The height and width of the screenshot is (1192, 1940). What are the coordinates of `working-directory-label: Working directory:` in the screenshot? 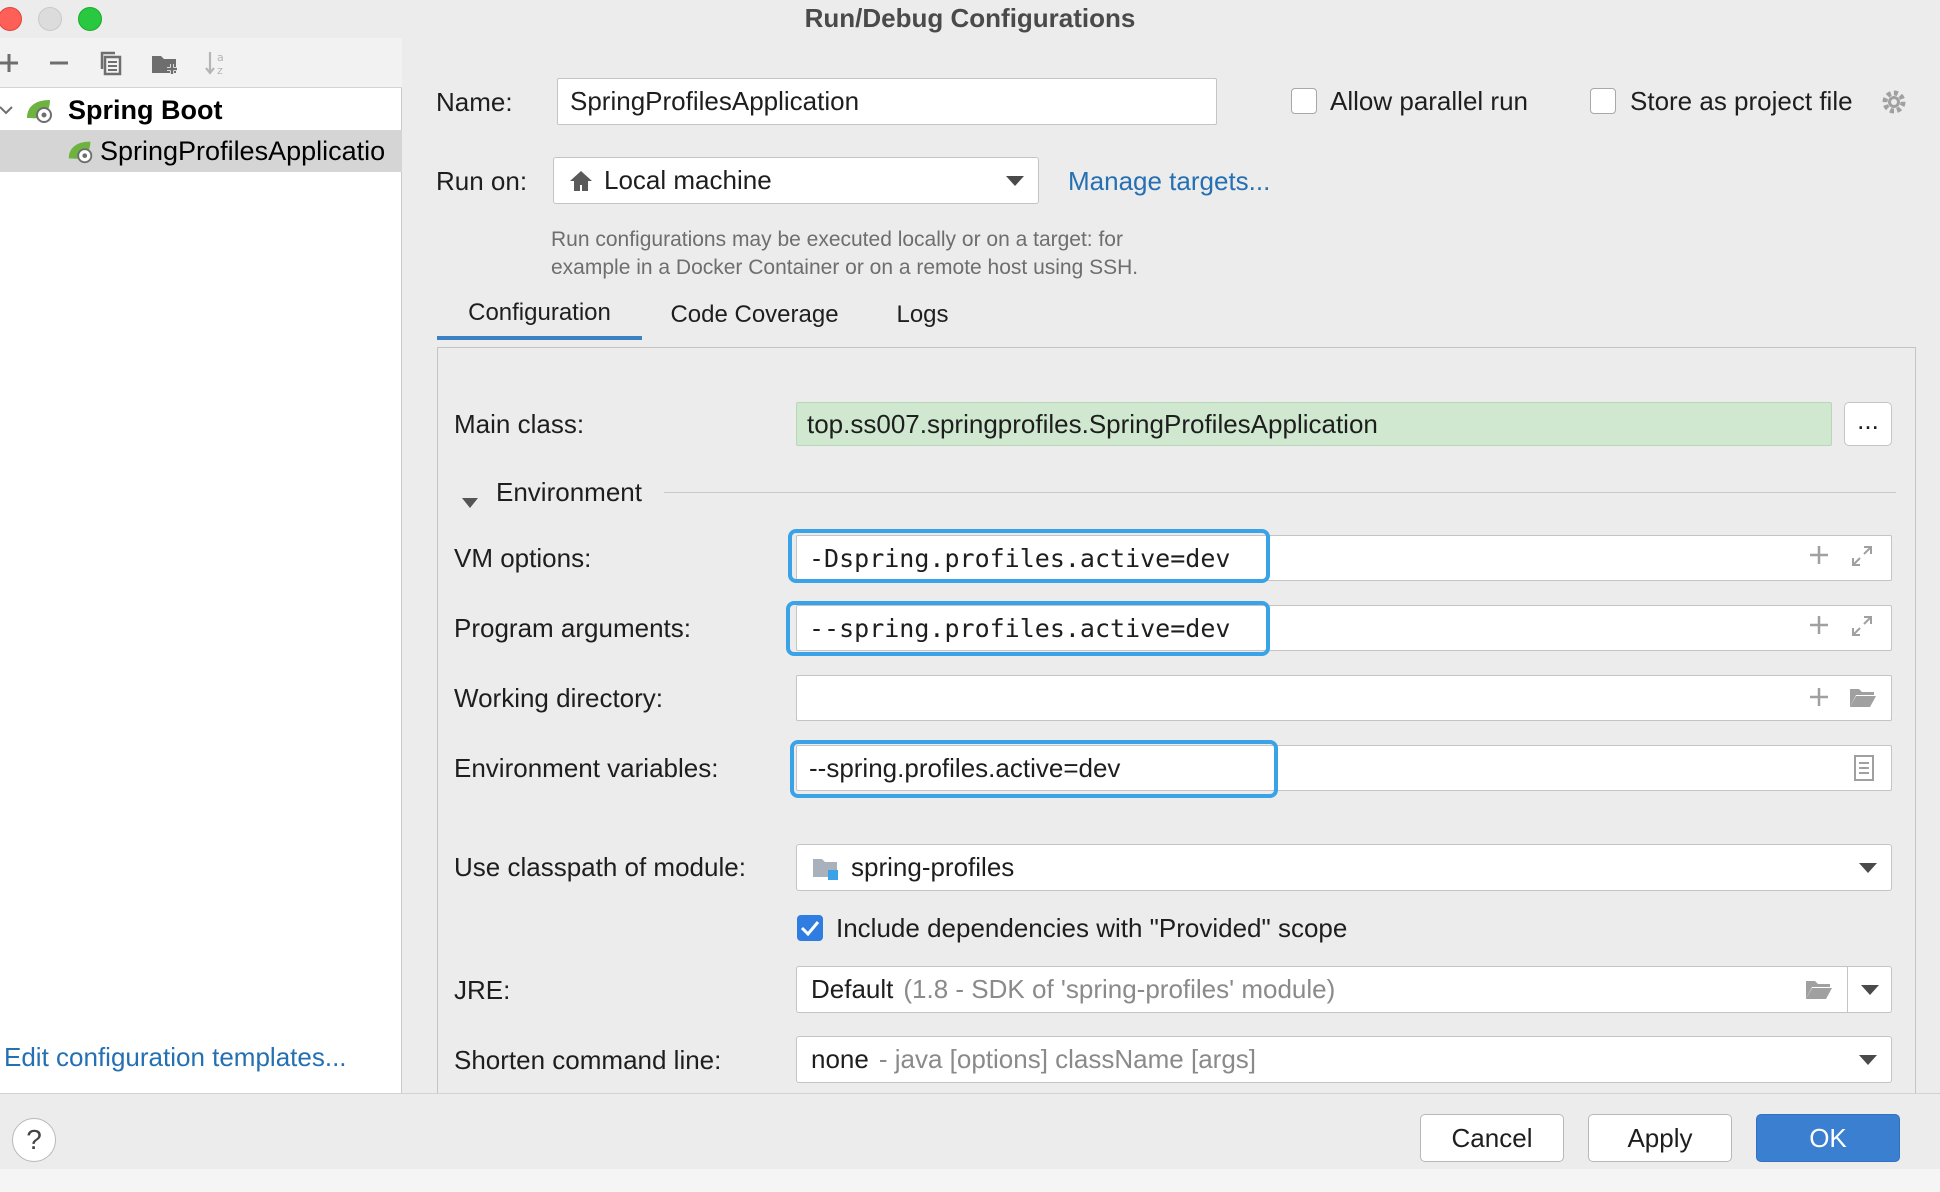 It's located at (559, 698).